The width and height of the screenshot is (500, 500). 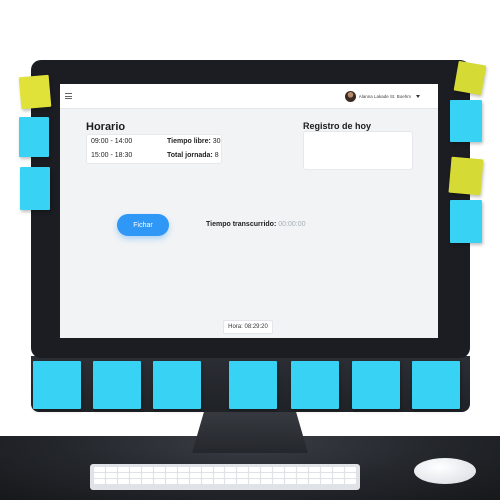 I want to click on clock-display: Hora: 08:29:20, so click(x=248, y=327).